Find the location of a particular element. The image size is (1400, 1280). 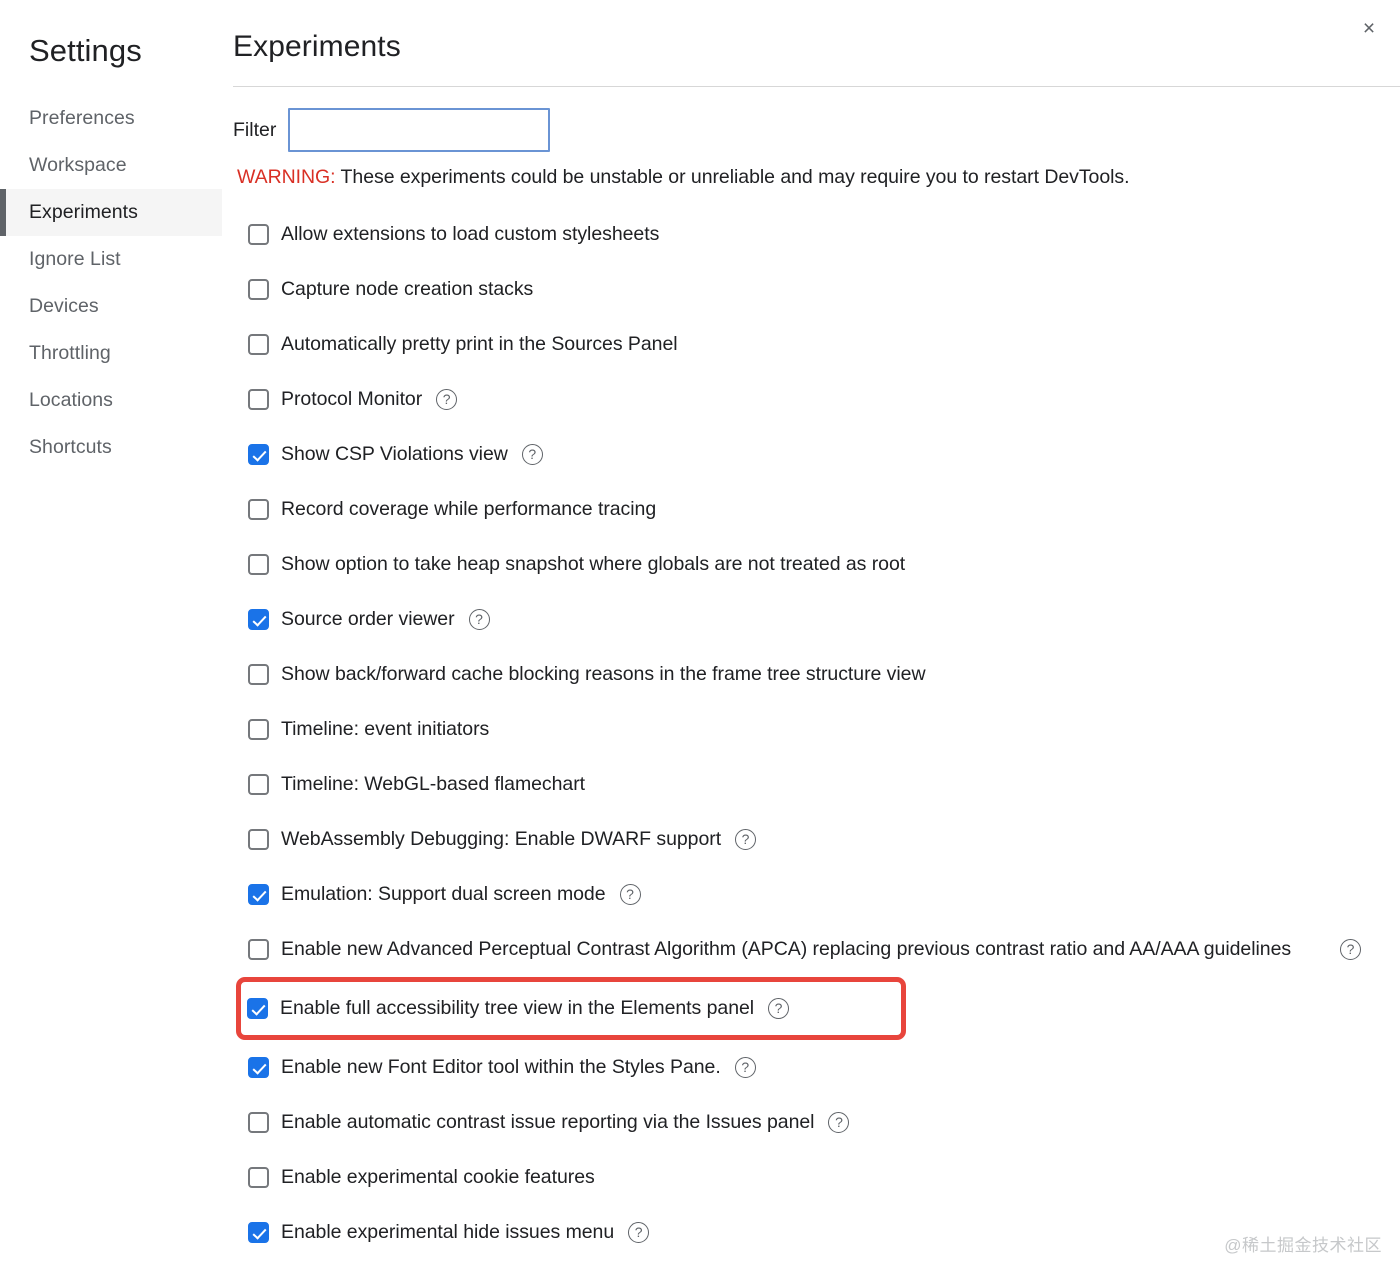

experiment-label: Timeline: WebGL-based flamechart is located at coordinates (433, 784).